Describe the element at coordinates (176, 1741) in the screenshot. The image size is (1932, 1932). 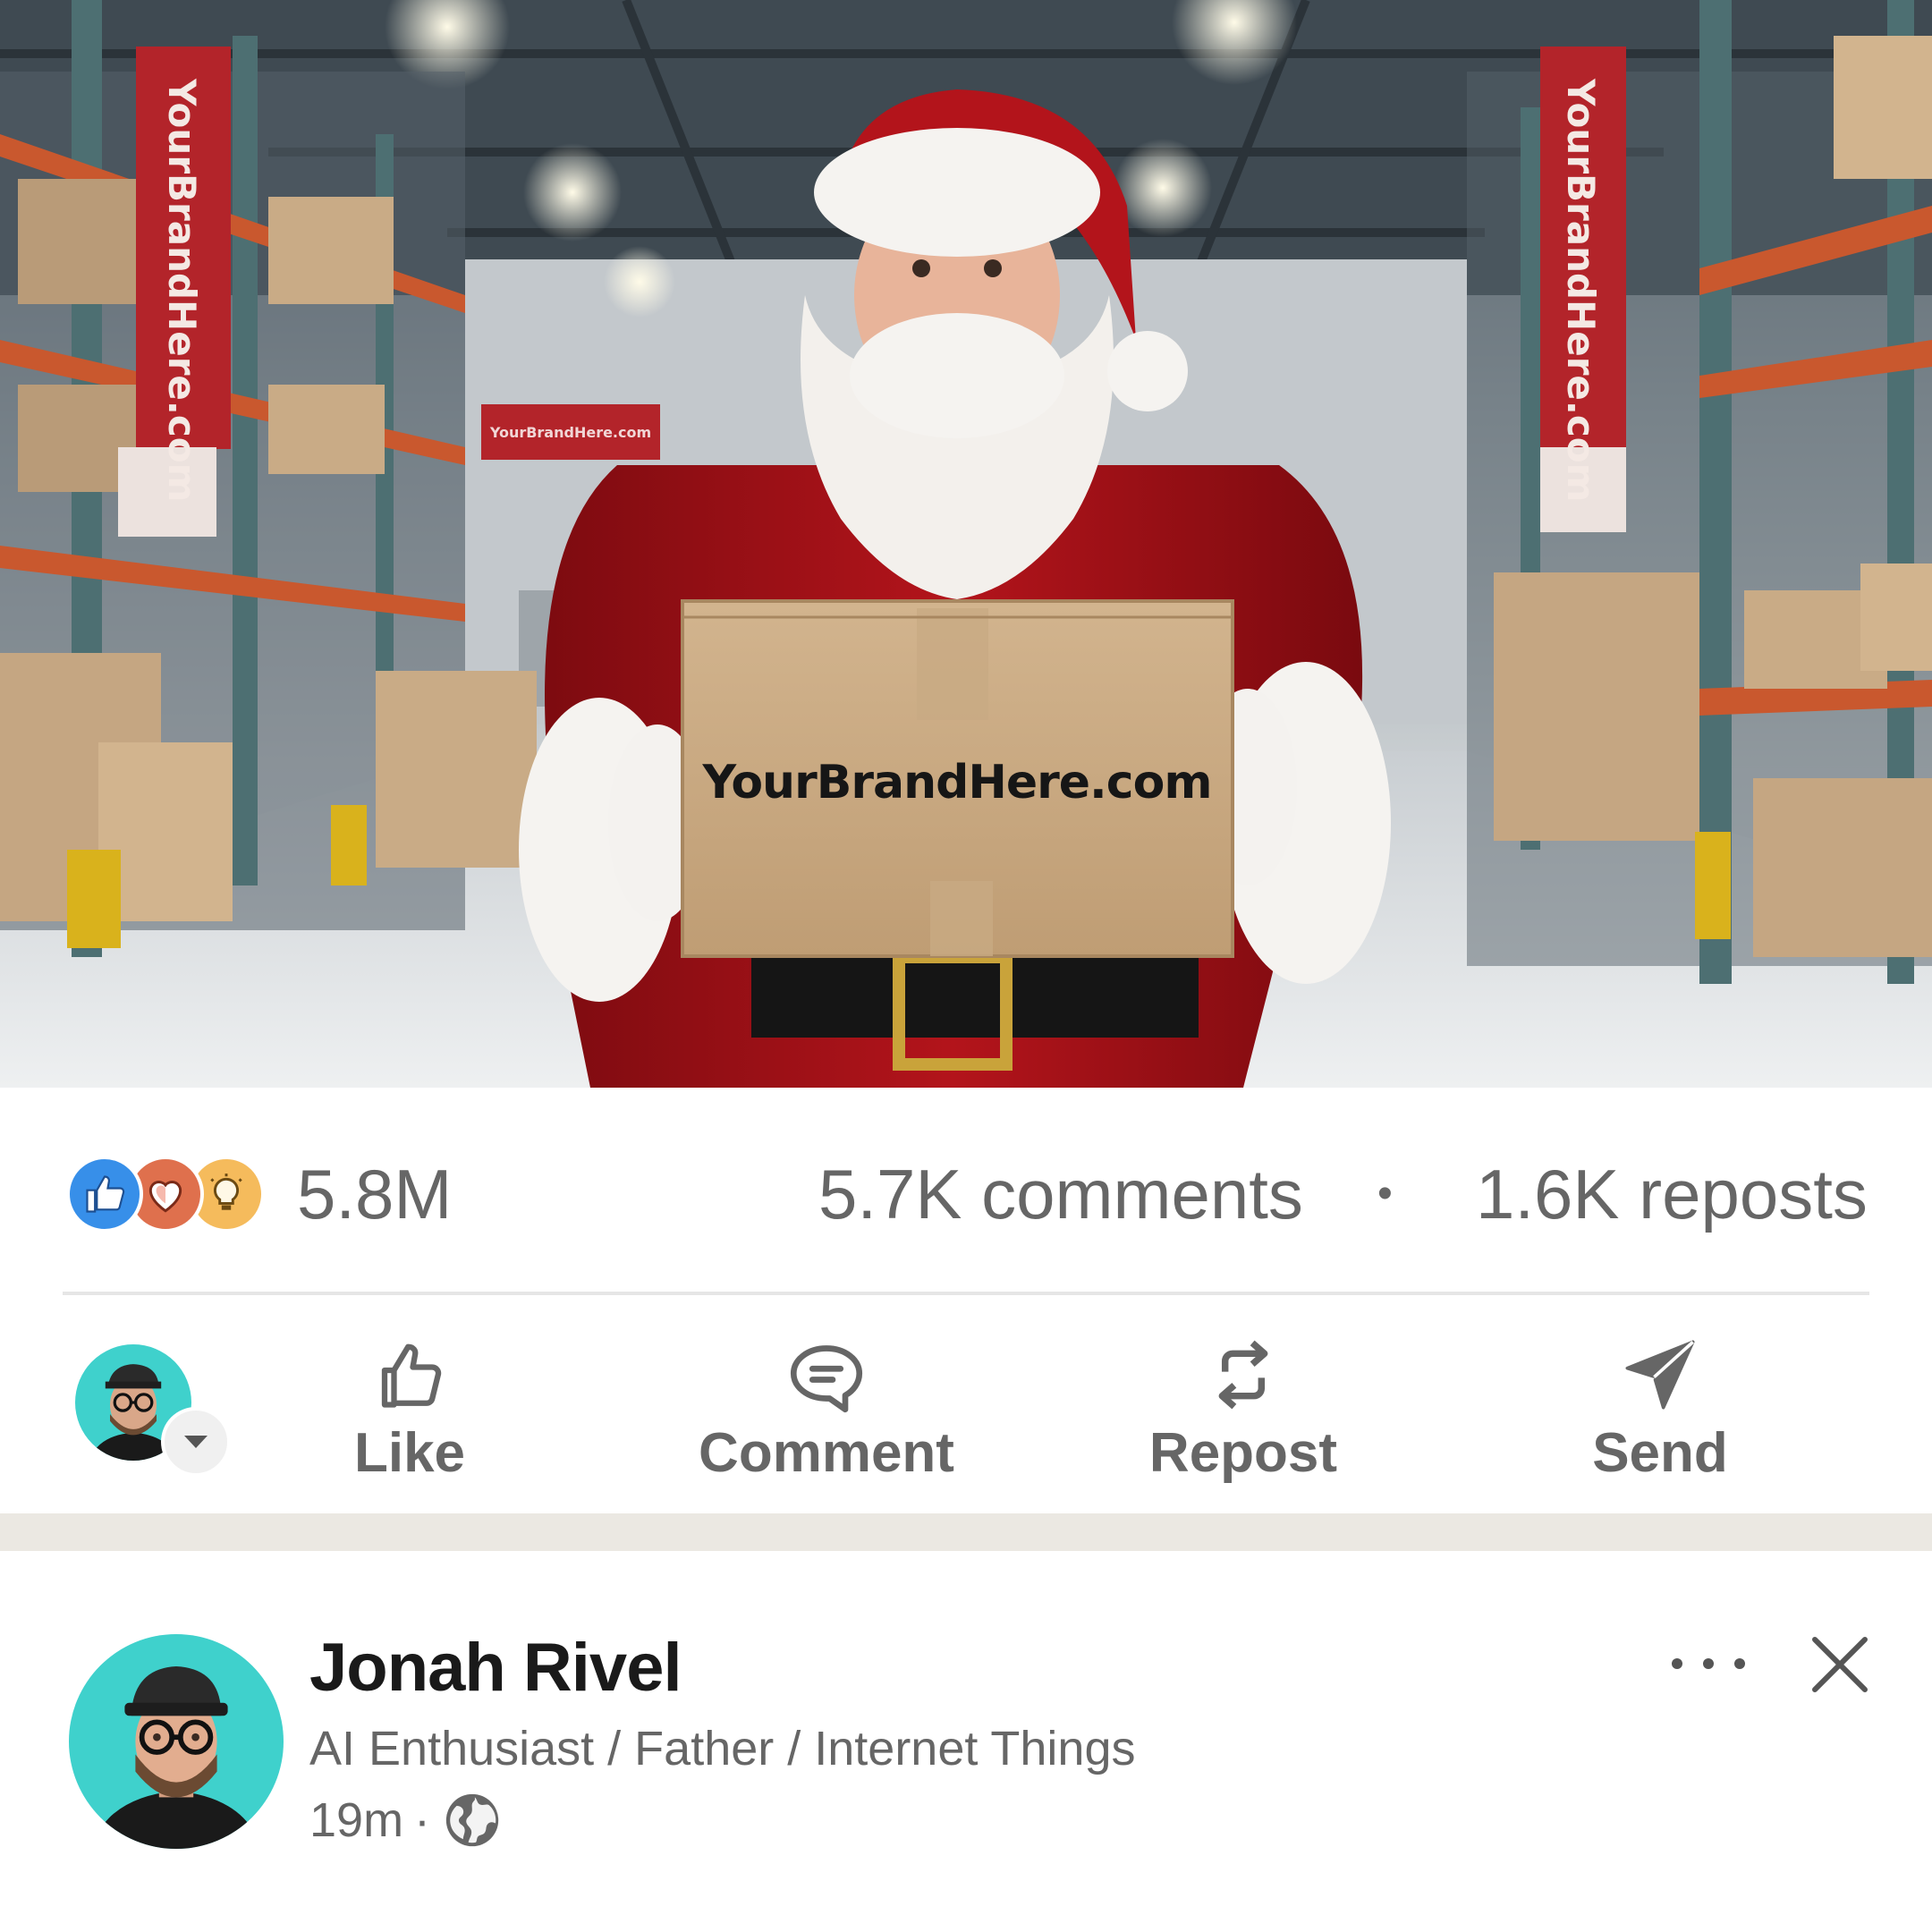
I see `author-avatar` at that location.